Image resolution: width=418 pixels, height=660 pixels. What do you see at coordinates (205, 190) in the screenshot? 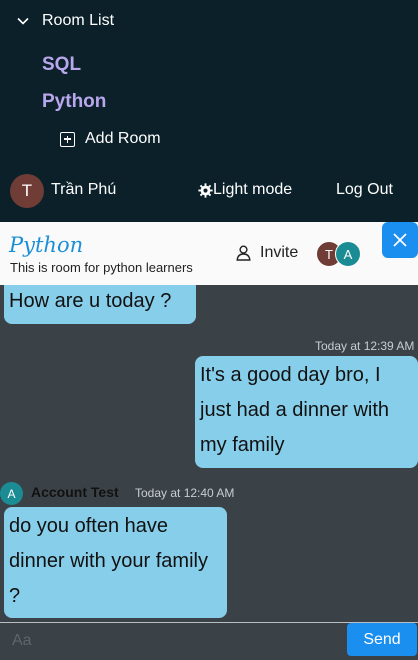
I see `gear-icon` at bounding box center [205, 190].